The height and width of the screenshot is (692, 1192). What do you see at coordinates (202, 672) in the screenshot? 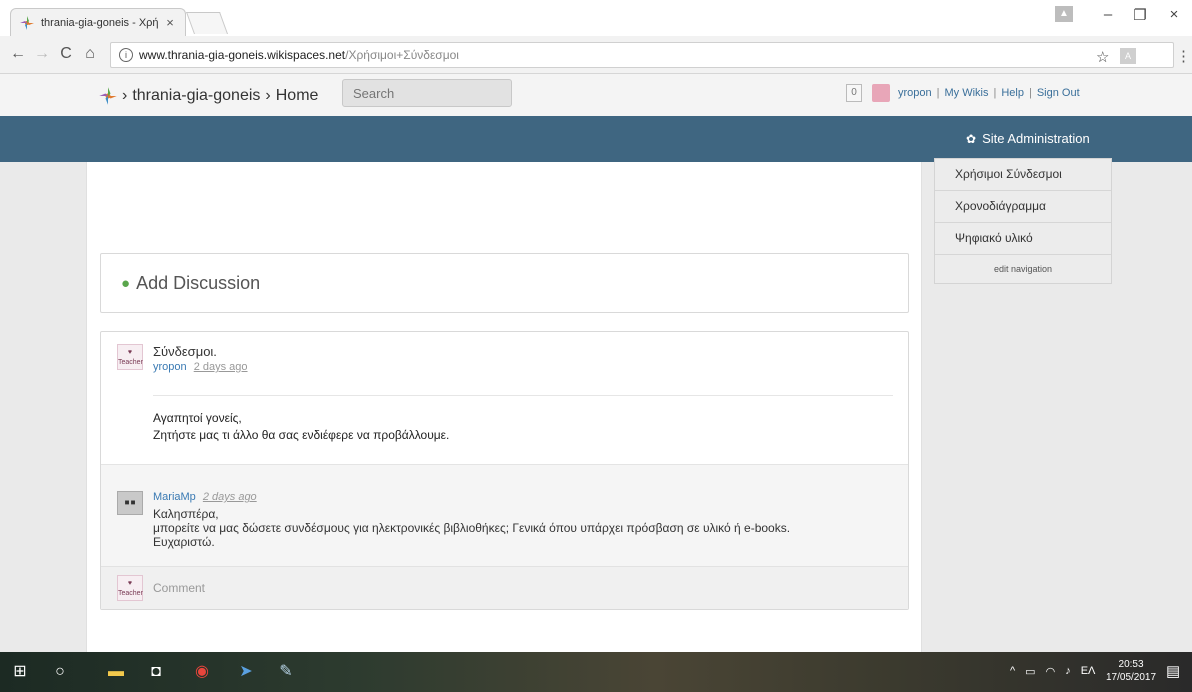
I see `chrome-icon: ◉` at bounding box center [202, 672].